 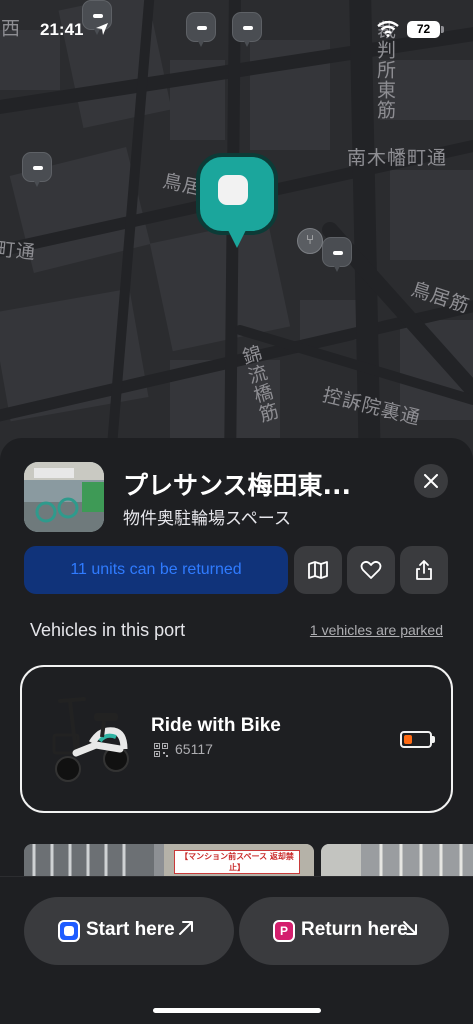 I want to click on vehicle-card: Ride with Bike 65117, so click(x=236, y=739).